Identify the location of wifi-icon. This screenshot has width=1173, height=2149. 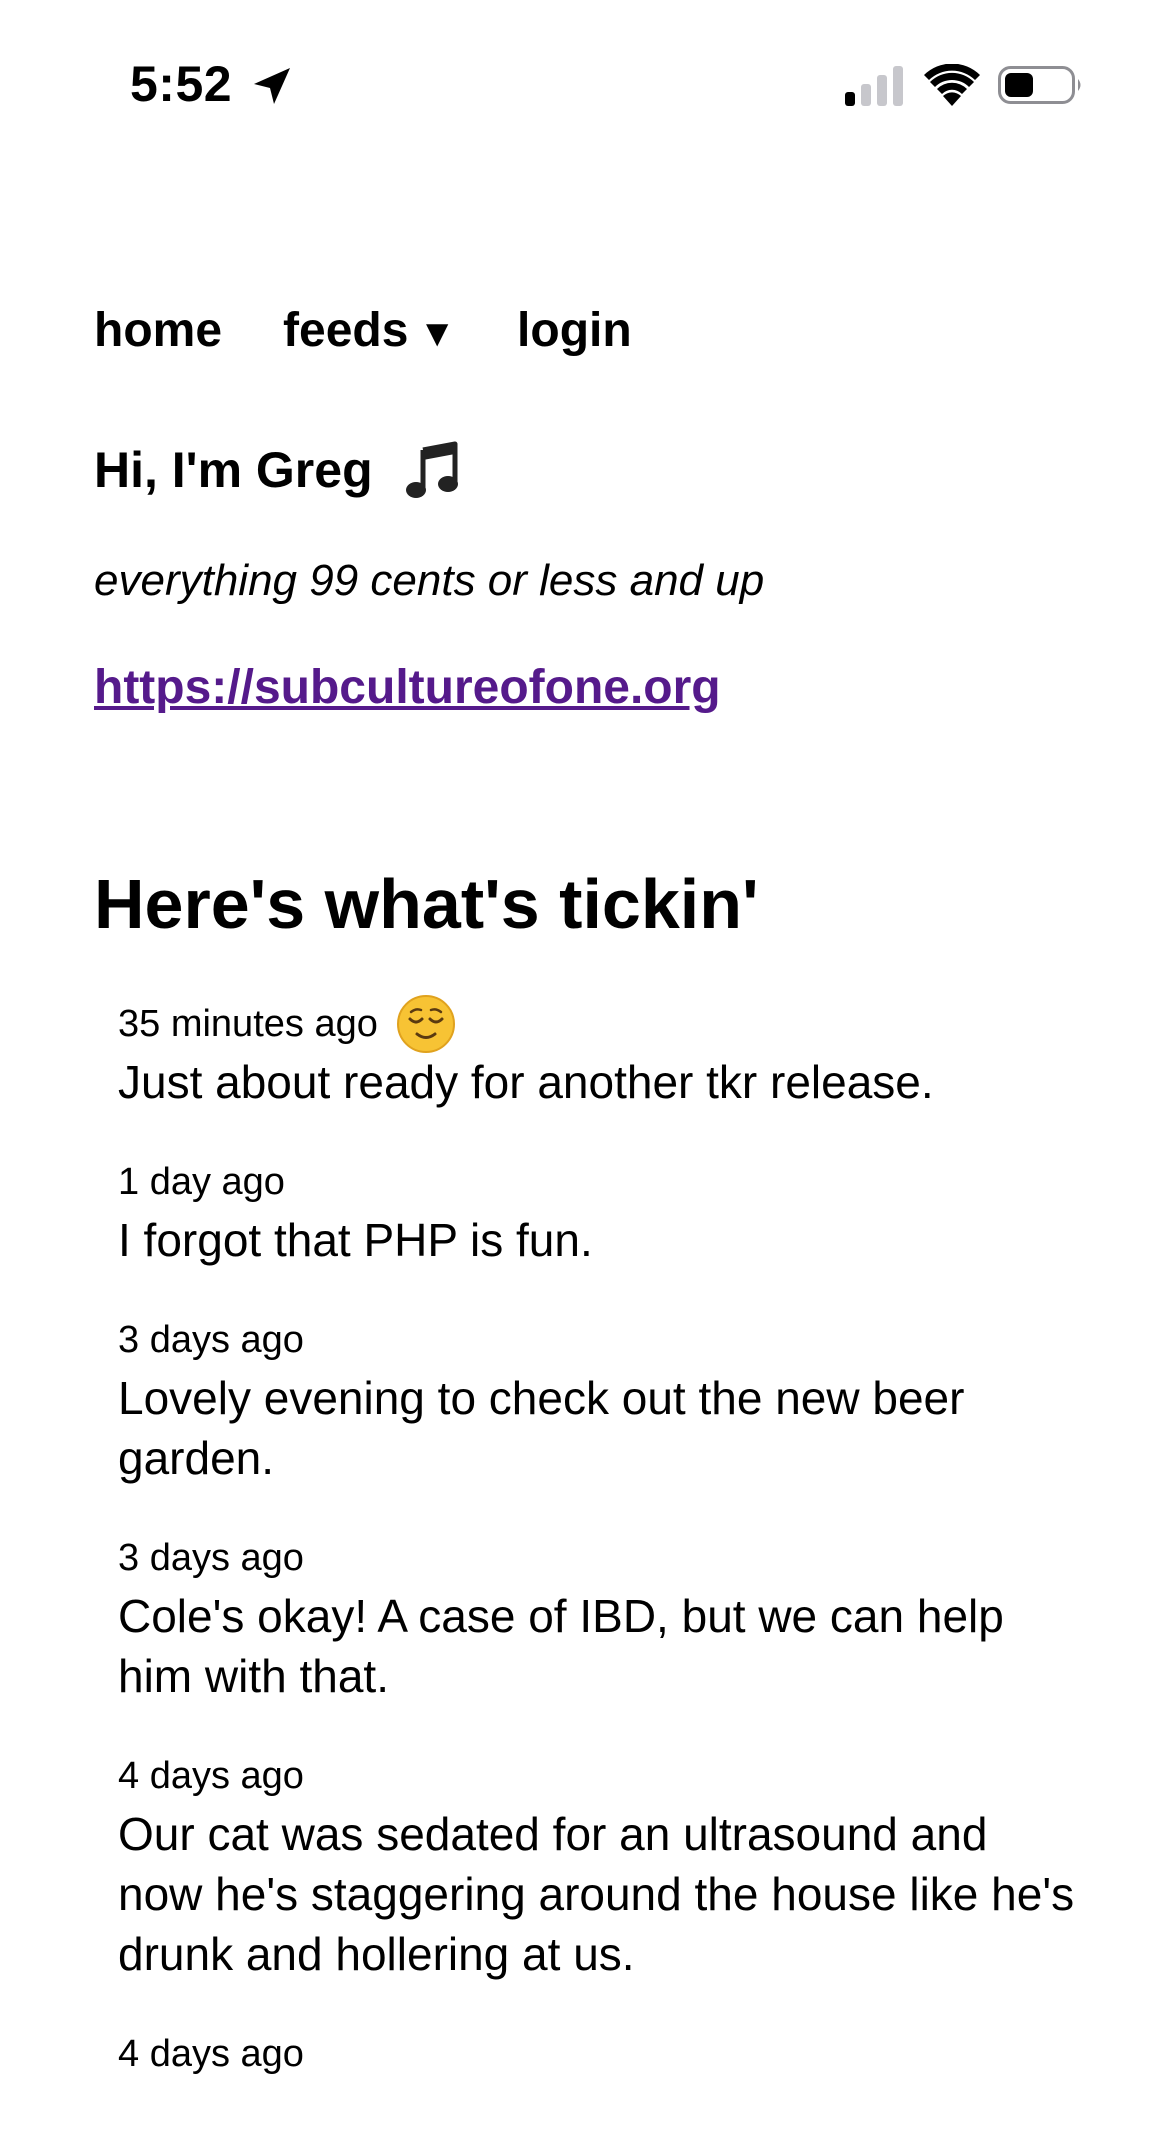
(952, 85).